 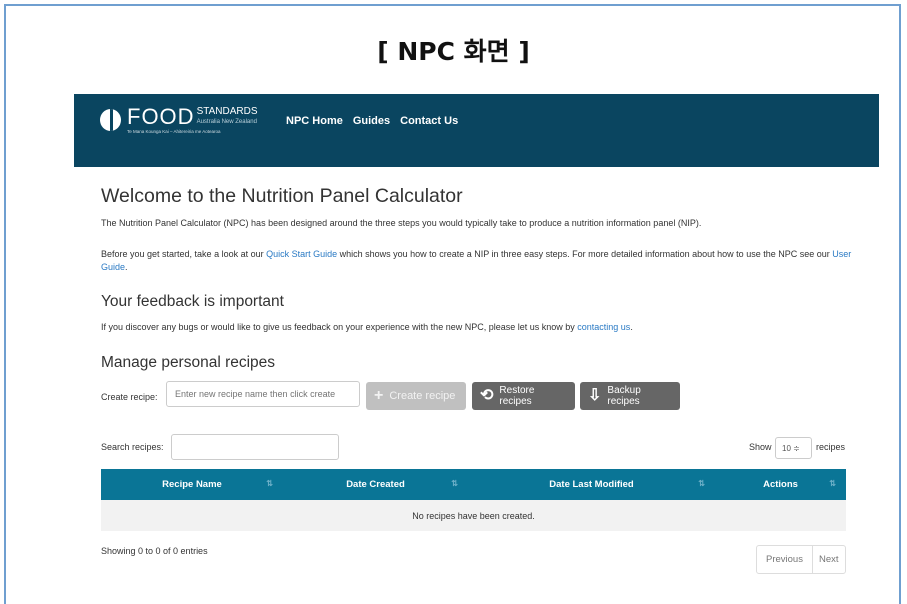 I want to click on download-icon: ⇩, so click(x=595, y=395).